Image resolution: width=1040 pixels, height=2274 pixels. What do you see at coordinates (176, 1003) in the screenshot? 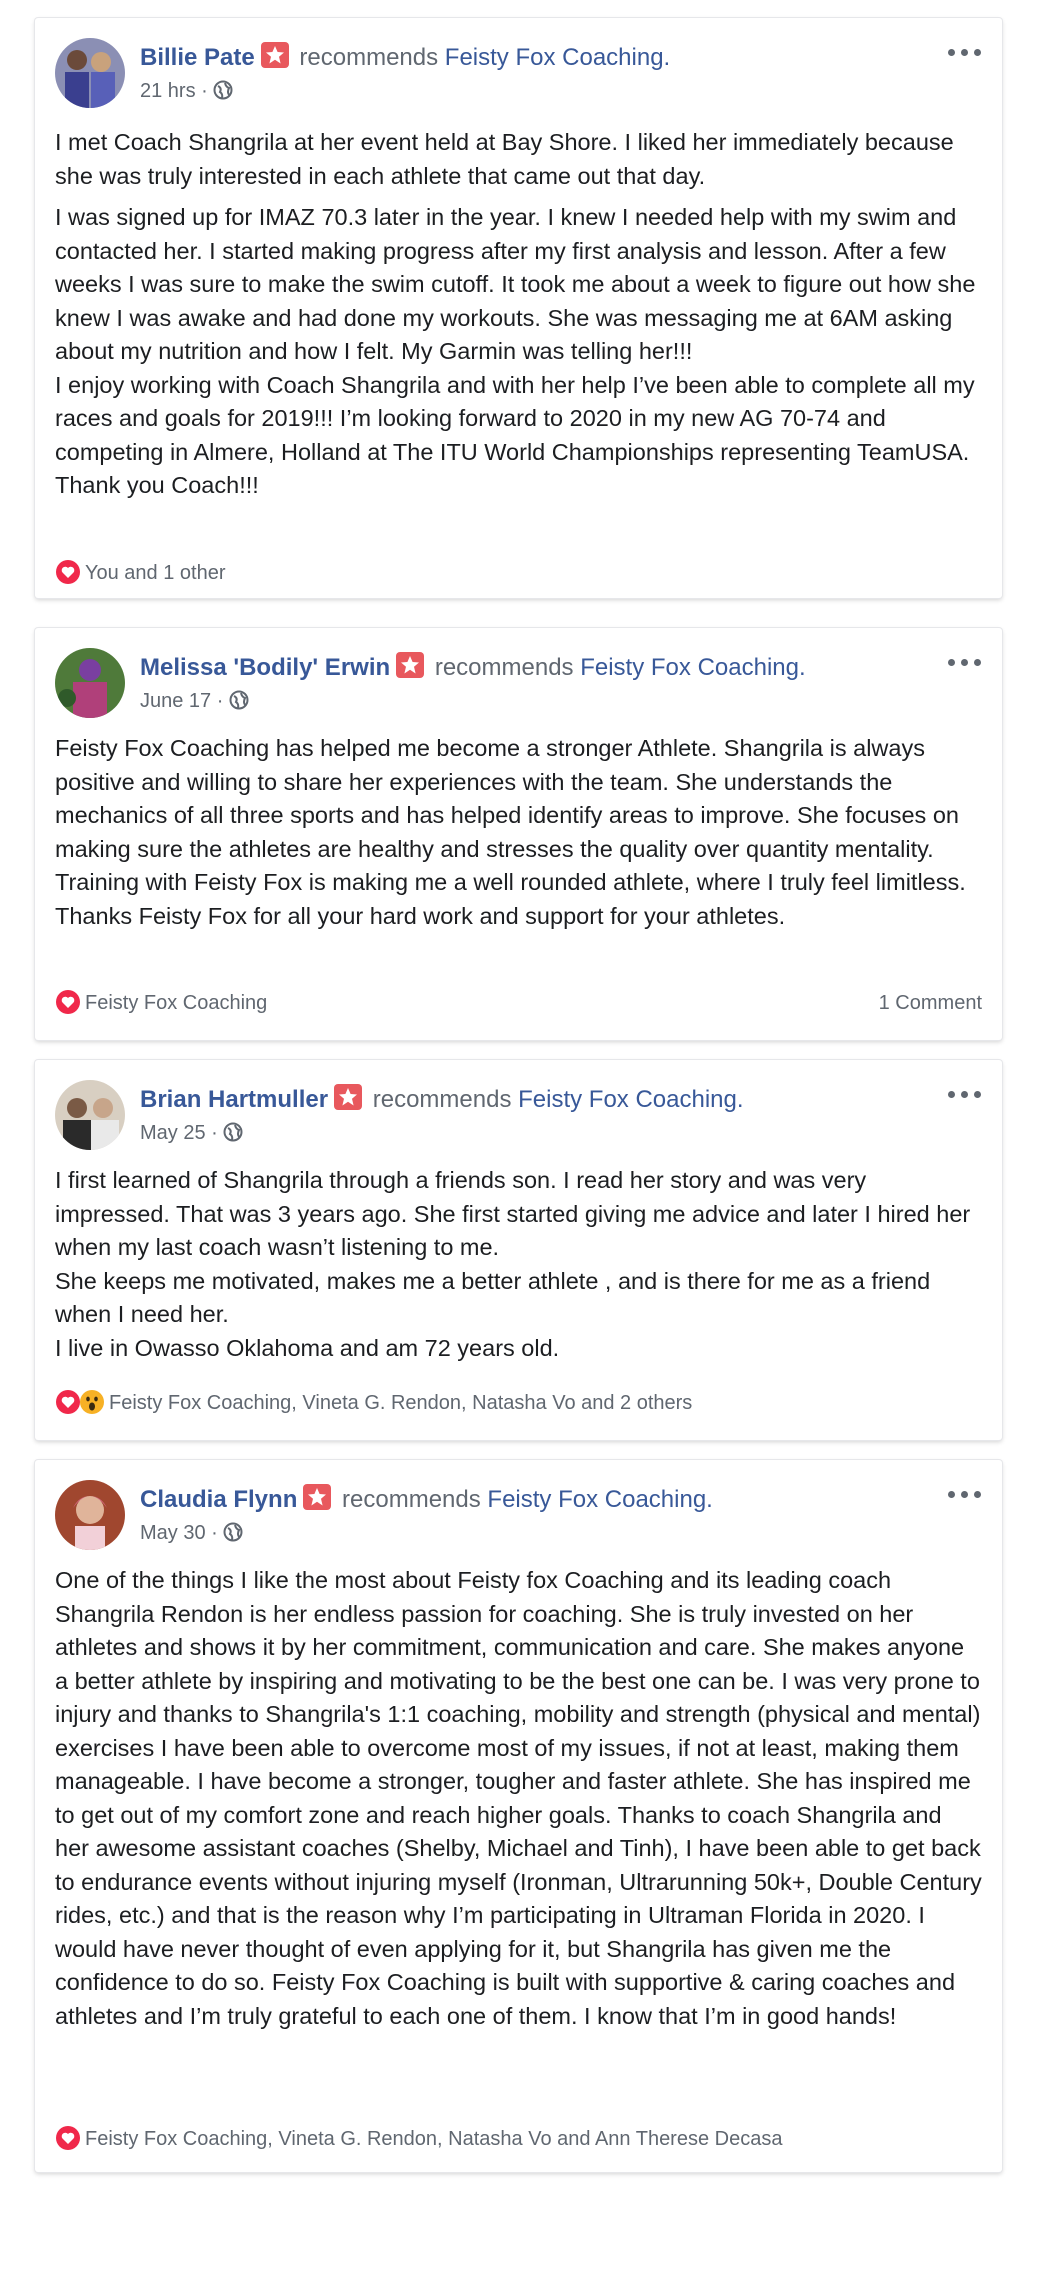
I see `reactions-summary: Feisty Fox Coaching` at bounding box center [176, 1003].